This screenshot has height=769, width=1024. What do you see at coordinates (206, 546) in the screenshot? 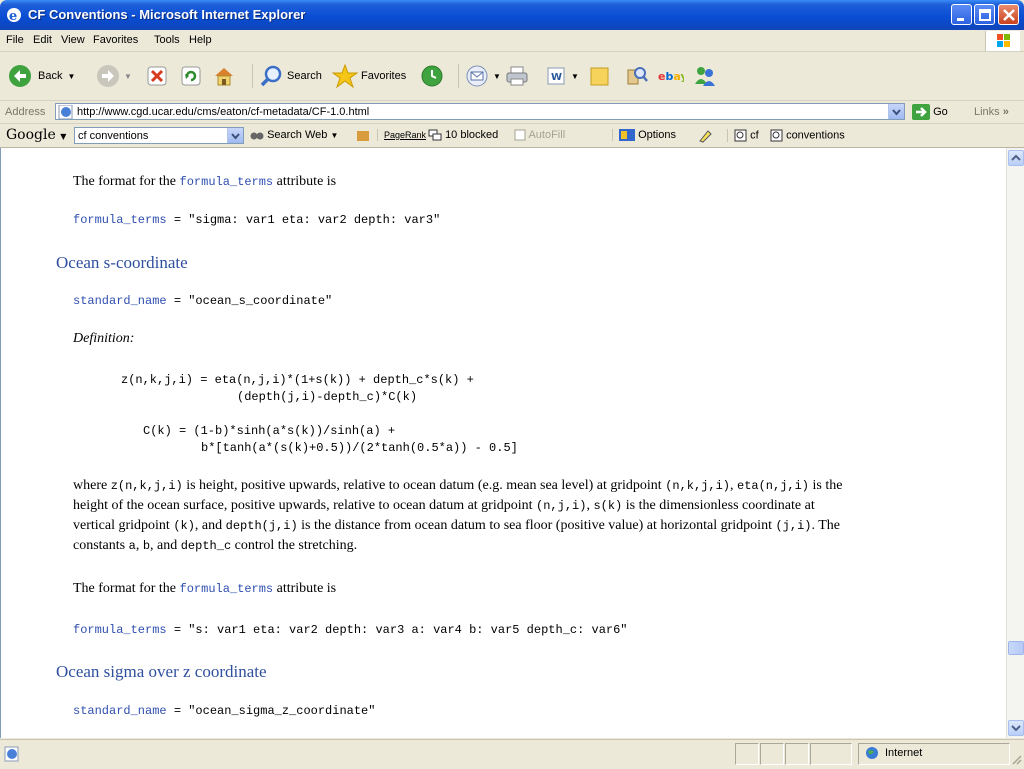
I see `code: depth_c` at bounding box center [206, 546].